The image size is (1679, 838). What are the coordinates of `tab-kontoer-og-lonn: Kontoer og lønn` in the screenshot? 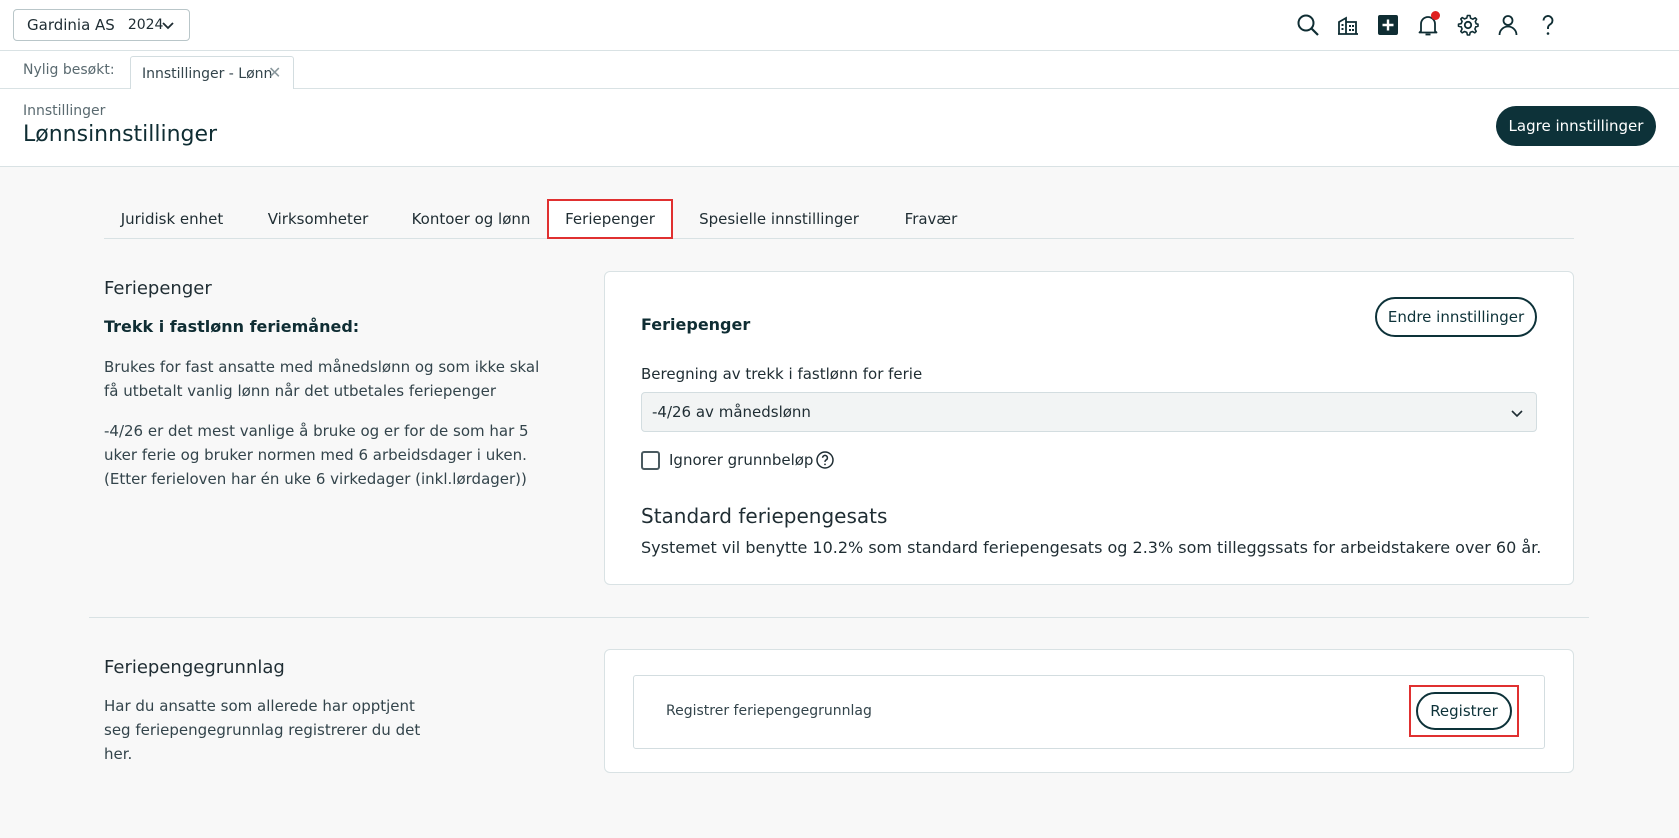 It's located at (471, 219).